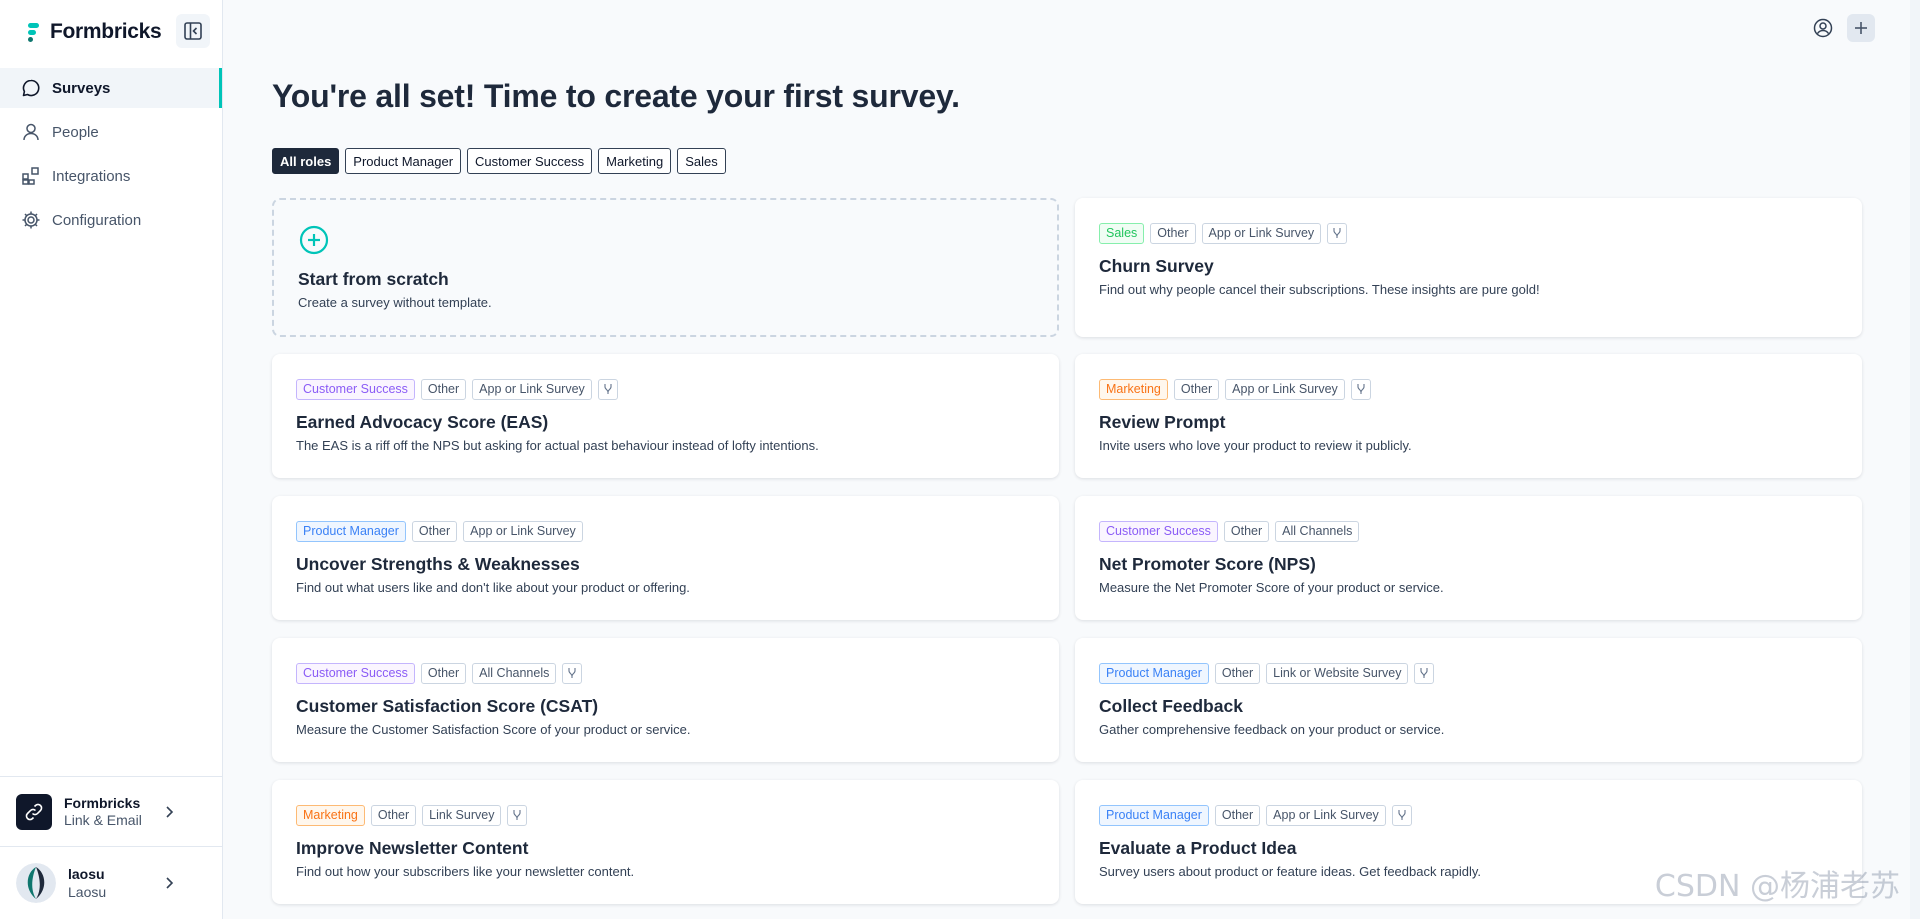 The image size is (1920, 919). I want to click on card-title: Improve Newsletter Content, so click(412, 848).